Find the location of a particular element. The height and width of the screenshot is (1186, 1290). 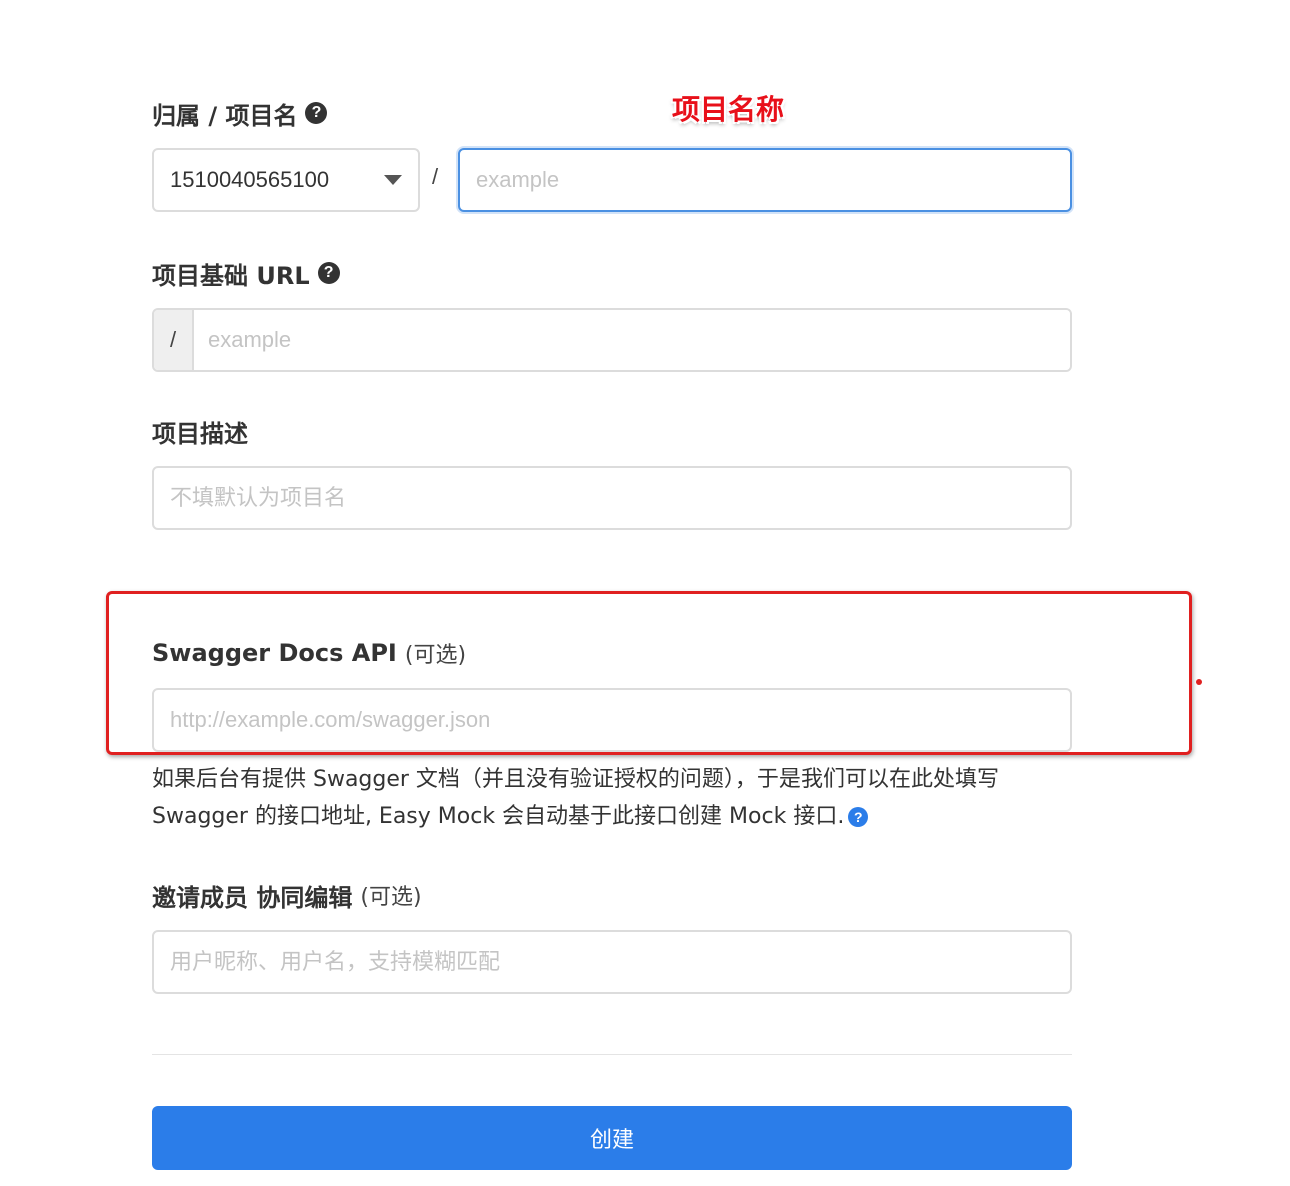

annotation-project-name: 项目名称 is located at coordinates (728, 109).